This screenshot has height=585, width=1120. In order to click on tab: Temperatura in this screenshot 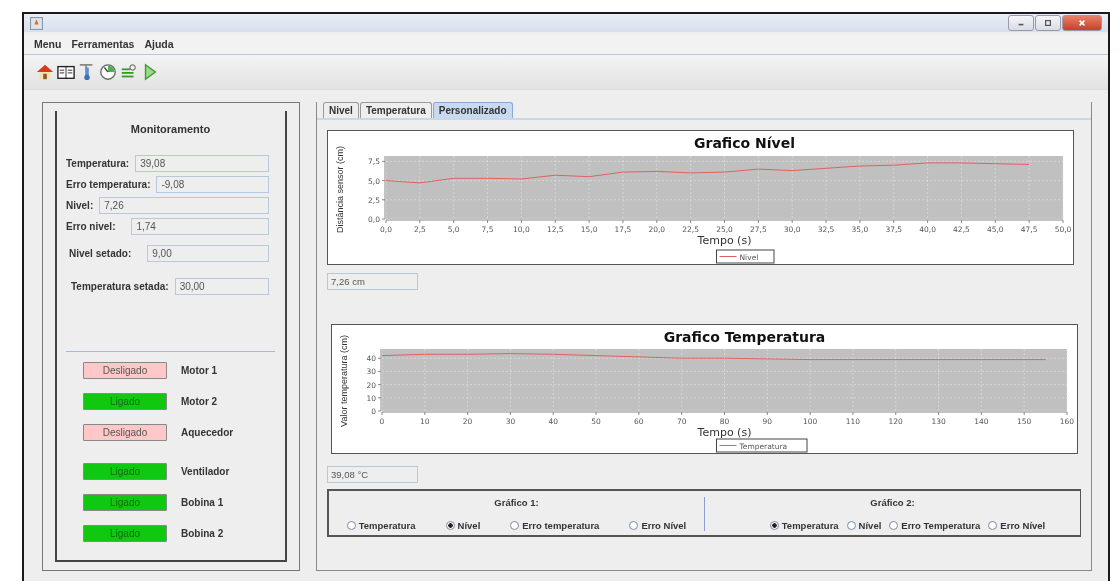, I will do `click(395, 110)`.